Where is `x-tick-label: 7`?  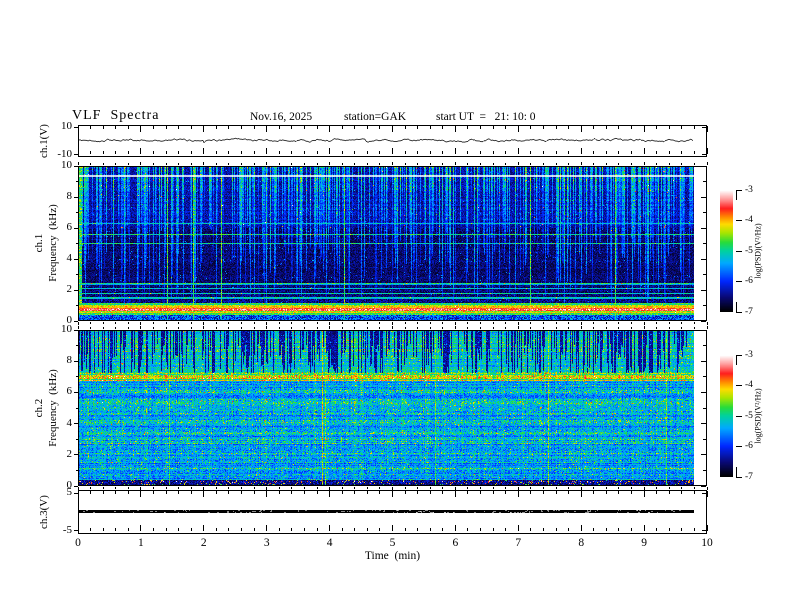
x-tick-label: 7 is located at coordinates (518, 543).